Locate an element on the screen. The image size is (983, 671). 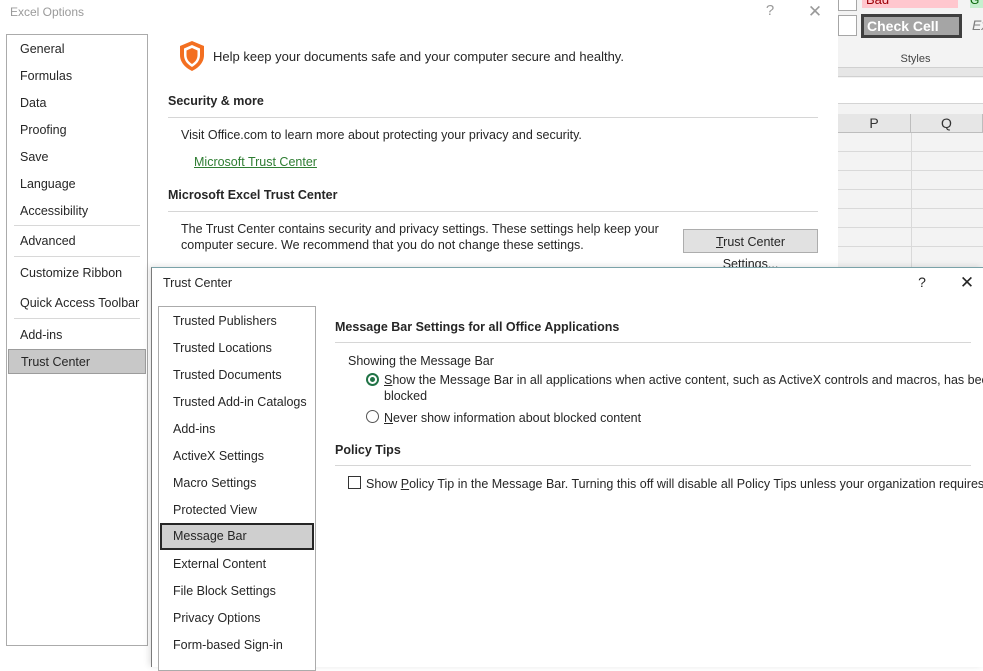
nav-item-trusted-publishers: Trusted Publishers is located at coordinates (237, 321).